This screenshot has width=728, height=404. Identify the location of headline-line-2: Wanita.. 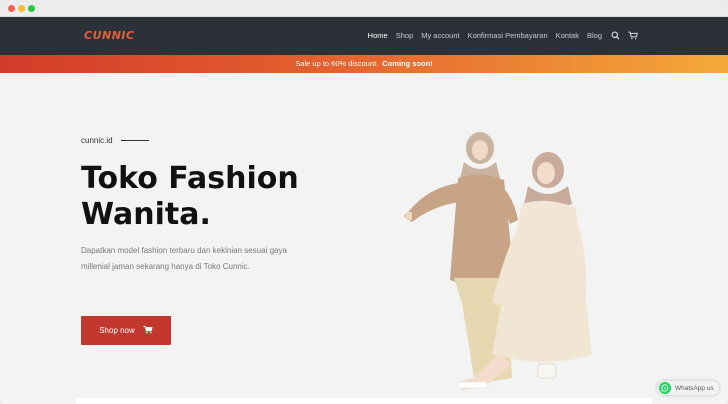
(146, 214).